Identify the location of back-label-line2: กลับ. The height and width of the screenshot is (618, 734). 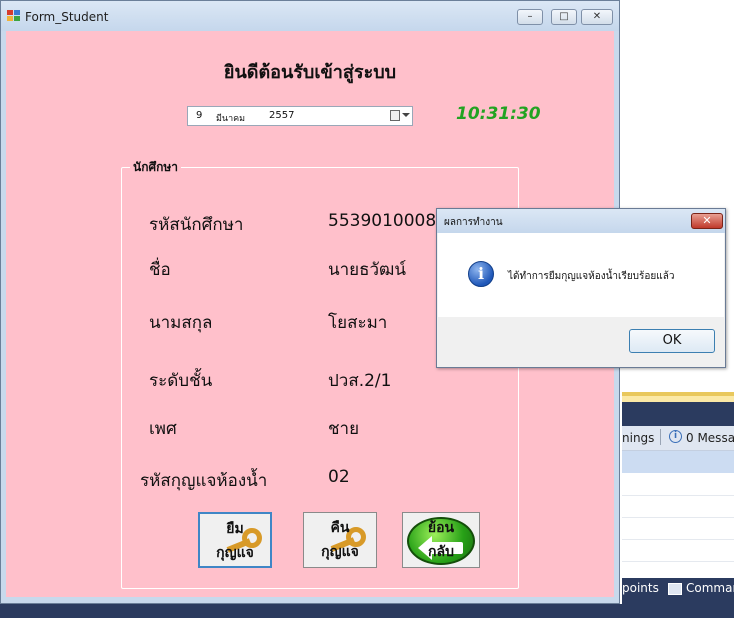
(441, 552).